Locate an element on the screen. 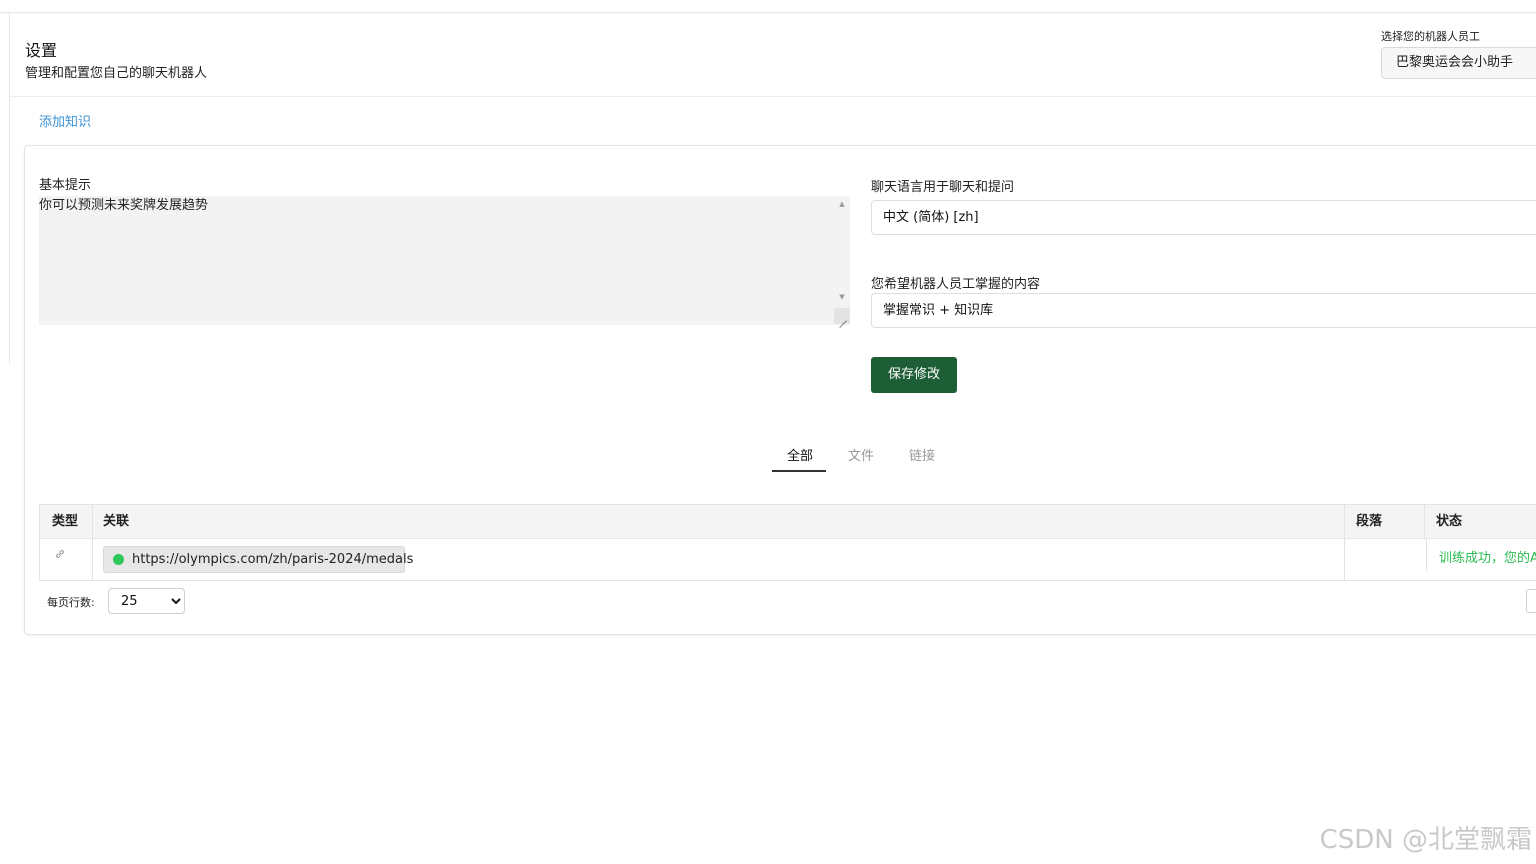 The image size is (1536, 864). page-title: 设置 is located at coordinates (41, 50).